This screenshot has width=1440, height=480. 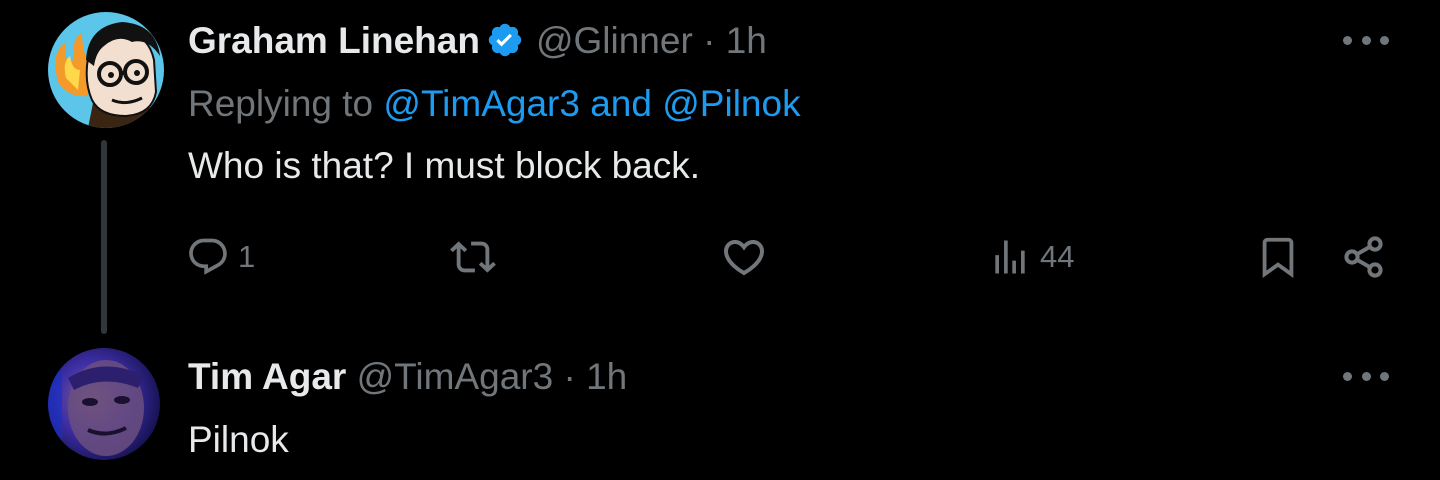 I want to click on like-button, so click(x=744, y=257).